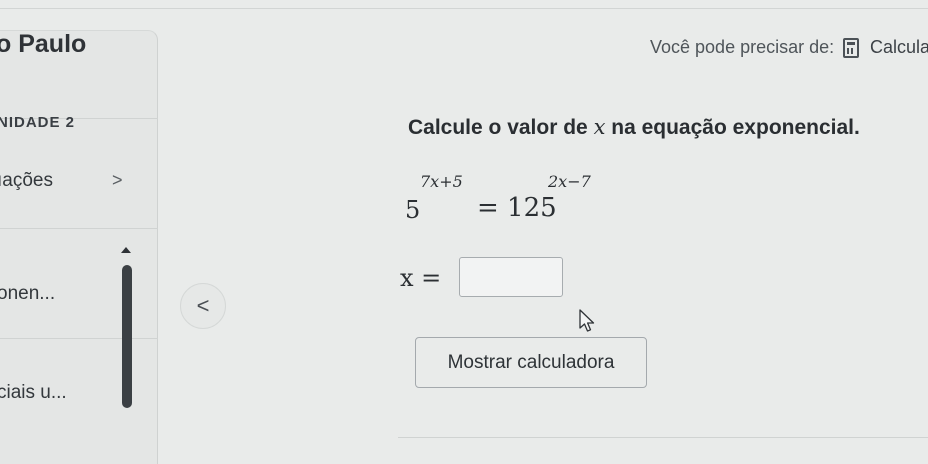  I want to click on answer-label: x =, so click(421, 278).